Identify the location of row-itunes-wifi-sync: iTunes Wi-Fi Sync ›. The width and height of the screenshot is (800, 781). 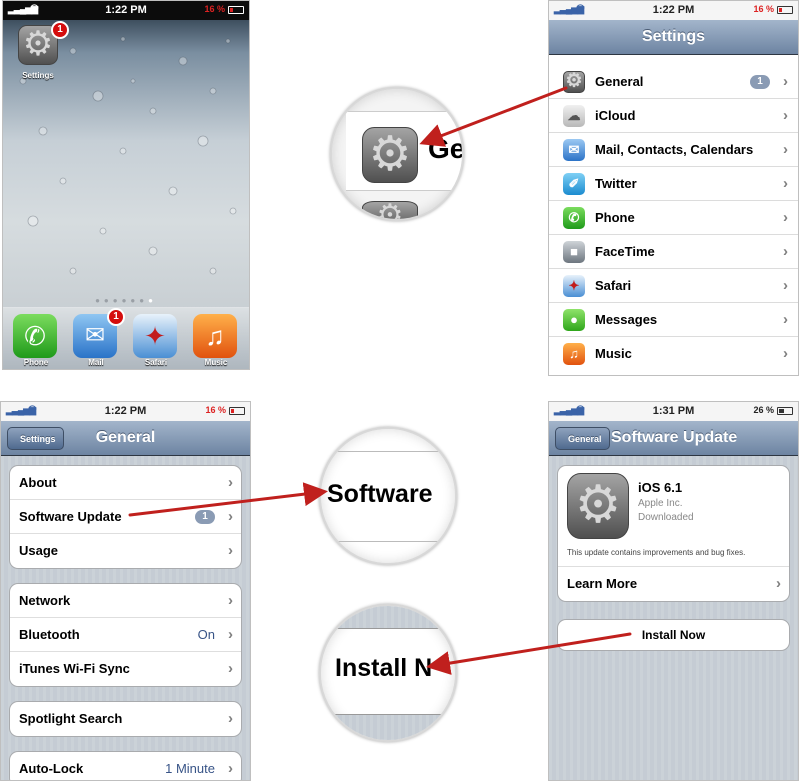
(125, 669).